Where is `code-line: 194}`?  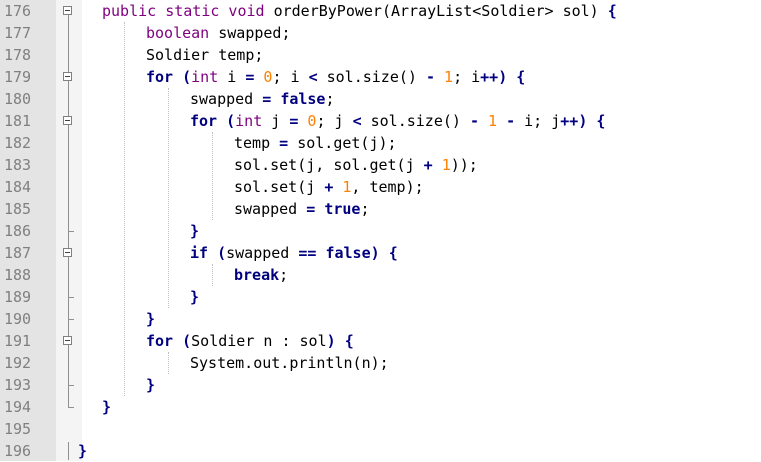 code-line: 194} is located at coordinates (380, 407).